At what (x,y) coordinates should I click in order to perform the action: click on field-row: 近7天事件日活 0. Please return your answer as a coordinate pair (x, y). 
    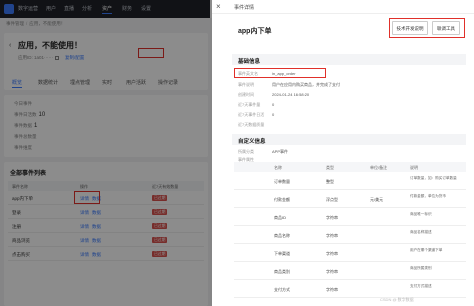
    Looking at the image, I should click on (256, 115).